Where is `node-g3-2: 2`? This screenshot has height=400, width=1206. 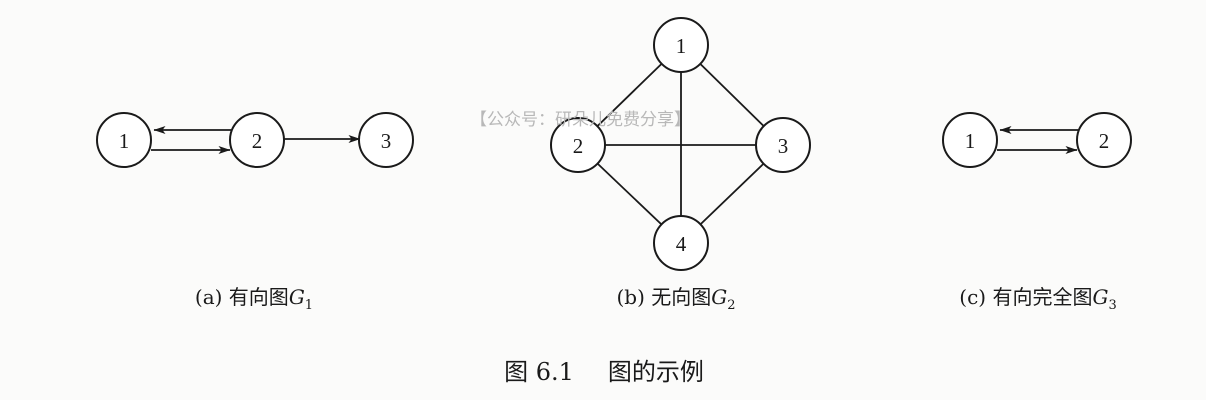 node-g3-2: 2 is located at coordinates (1104, 140).